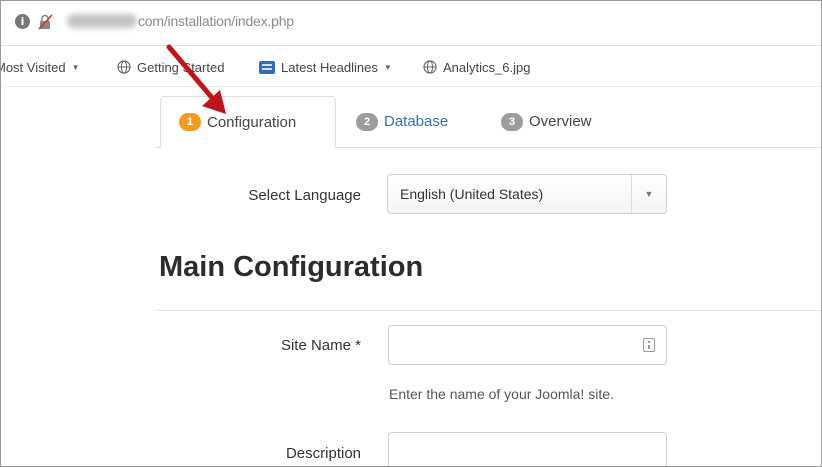 Image resolution: width=822 pixels, height=467 pixels. I want to click on bookmark-analytics: Analytics_6.jpg, so click(476, 67).